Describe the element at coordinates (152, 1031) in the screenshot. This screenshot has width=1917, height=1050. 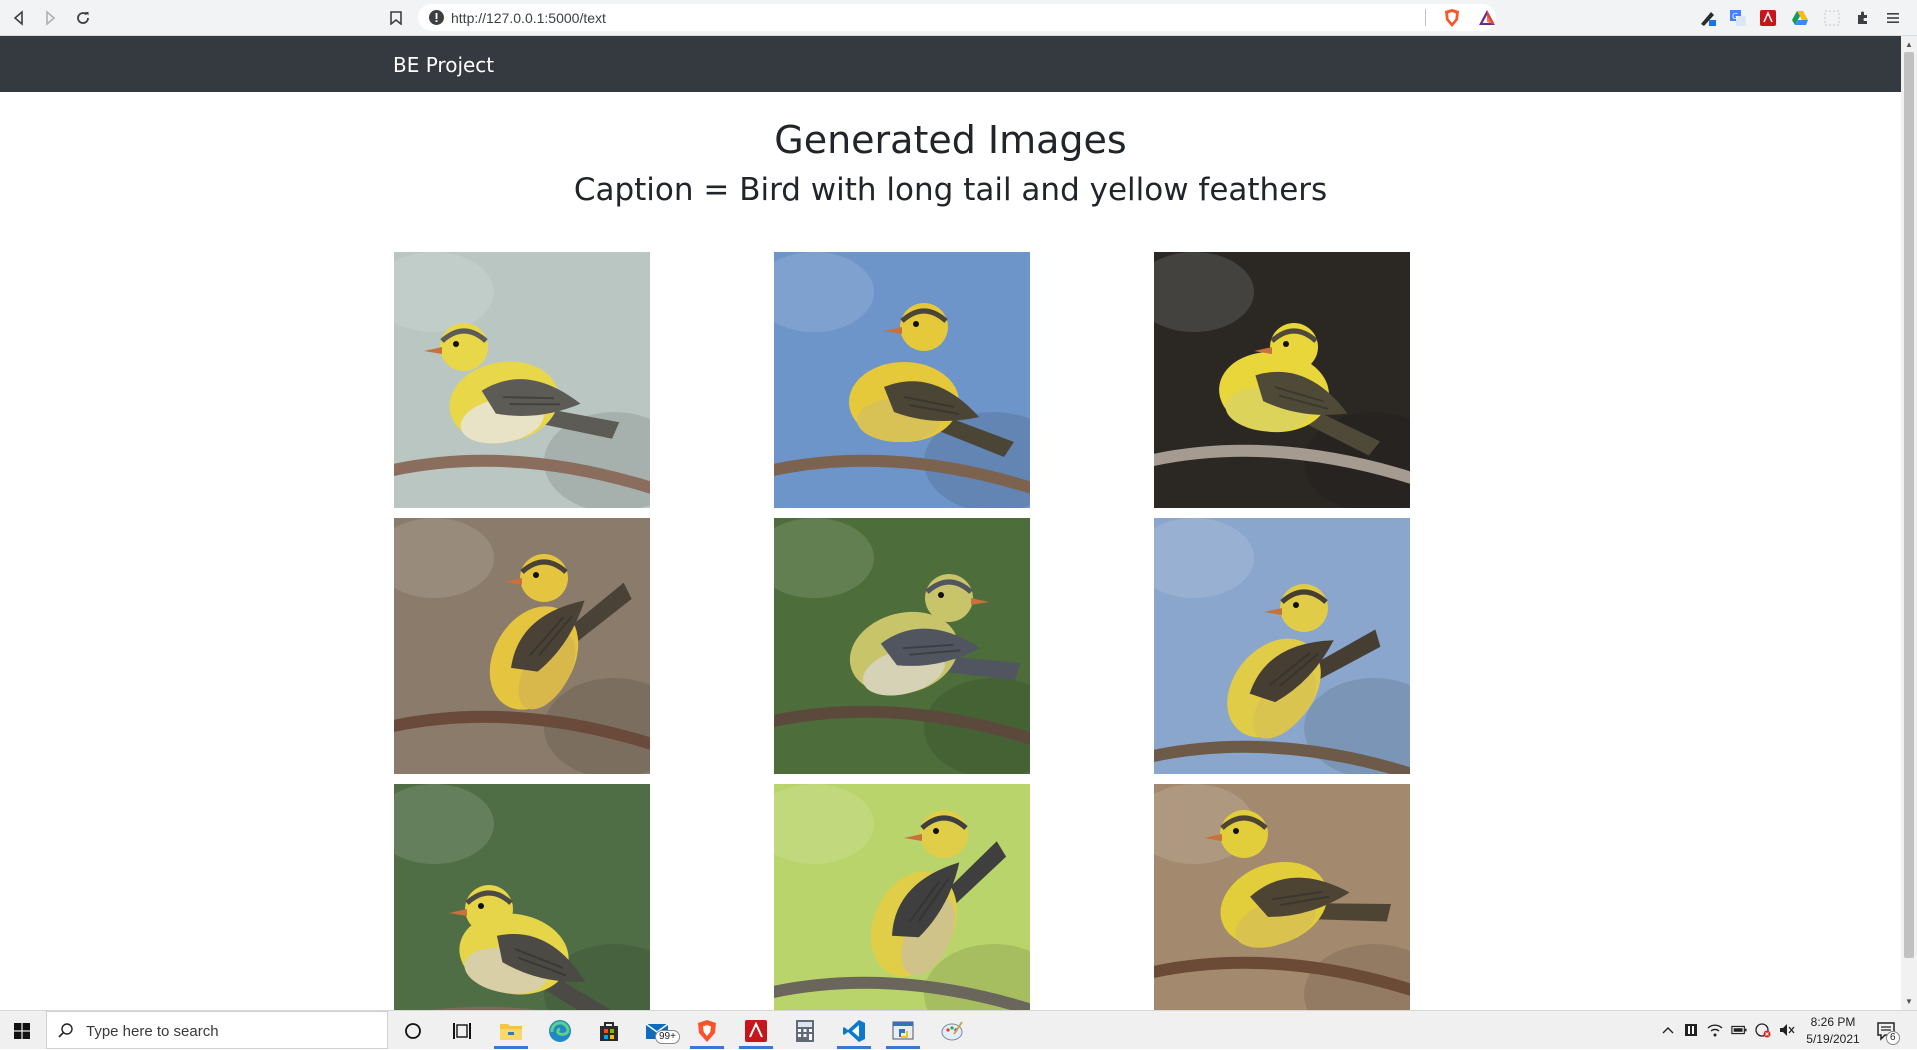
I see `search-placeholder: Type here to search` at that location.